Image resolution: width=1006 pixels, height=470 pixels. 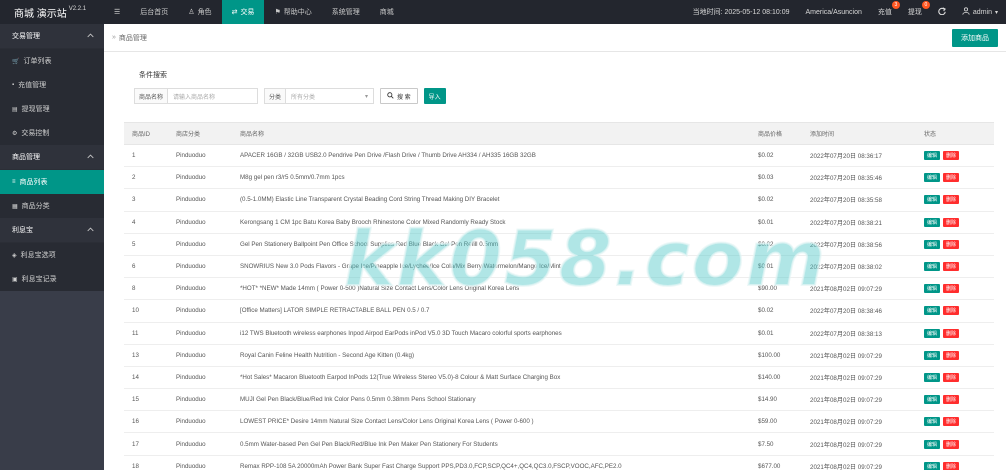 I want to click on column-header: 商品ID, so click(x=146, y=133).